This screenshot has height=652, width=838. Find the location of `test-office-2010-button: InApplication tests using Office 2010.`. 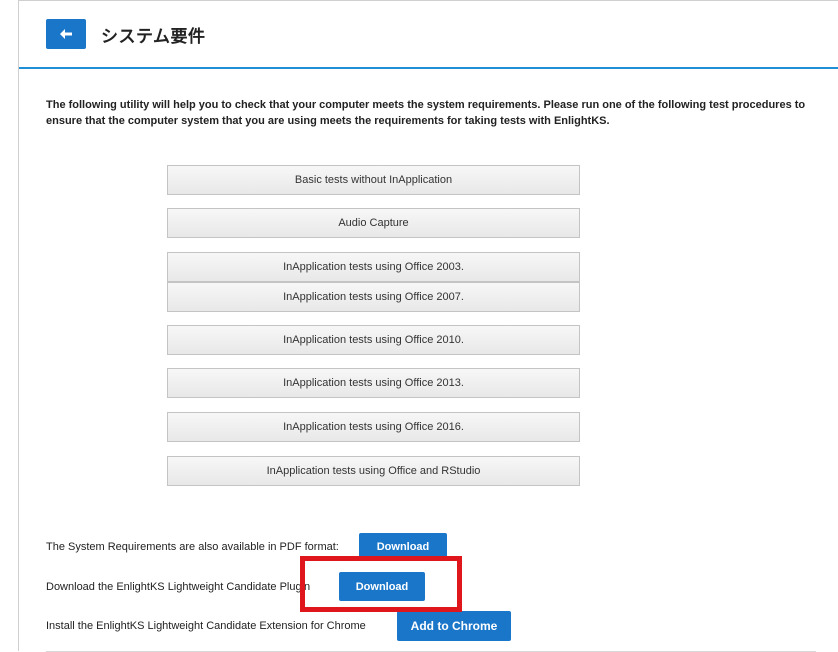

test-office-2010-button: InApplication tests using Office 2010. is located at coordinates (373, 340).